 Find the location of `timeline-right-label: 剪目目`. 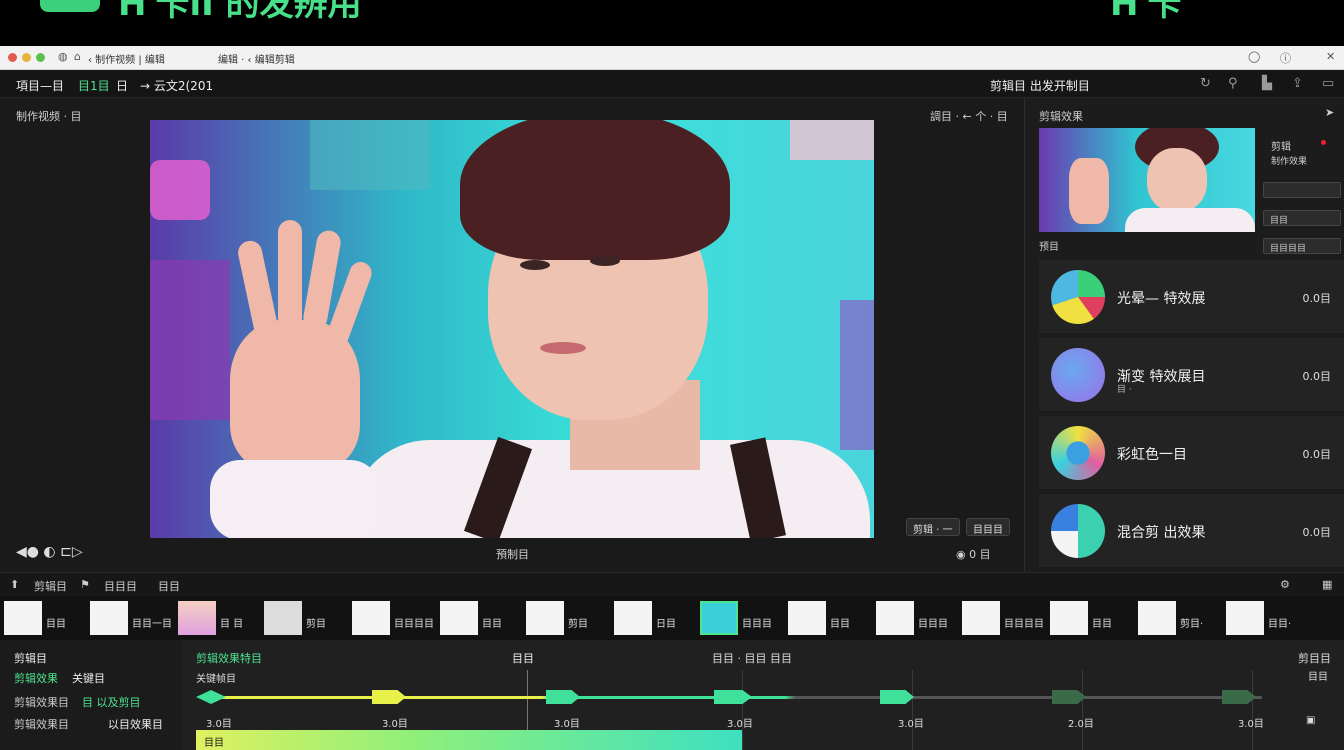

timeline-right-label: 剪目目 is located at coordinates (1314, 658).